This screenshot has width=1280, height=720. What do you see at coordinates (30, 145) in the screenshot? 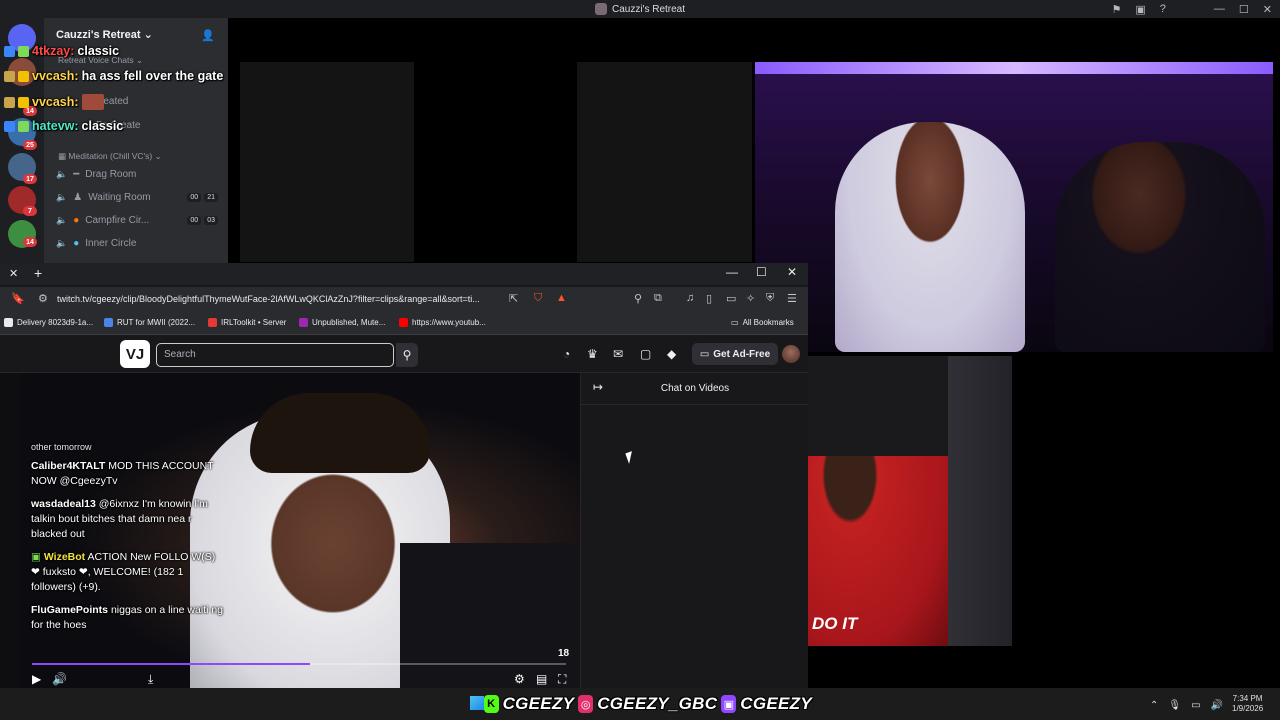
I see `server-badge: 25` at bounding box center [30, 145].